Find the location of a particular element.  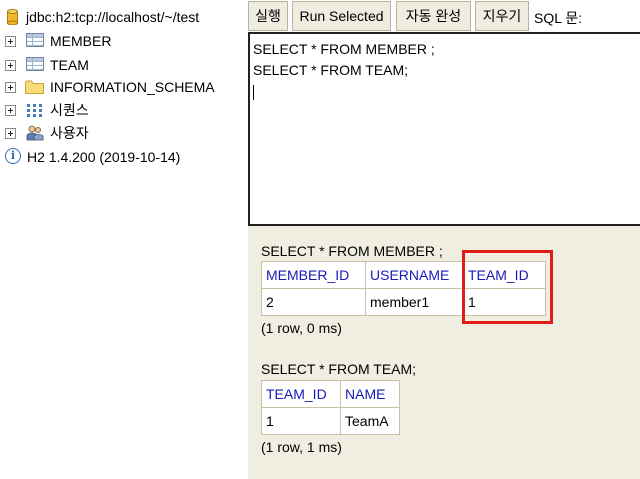

database-icon is located at coordinates (12, 17).